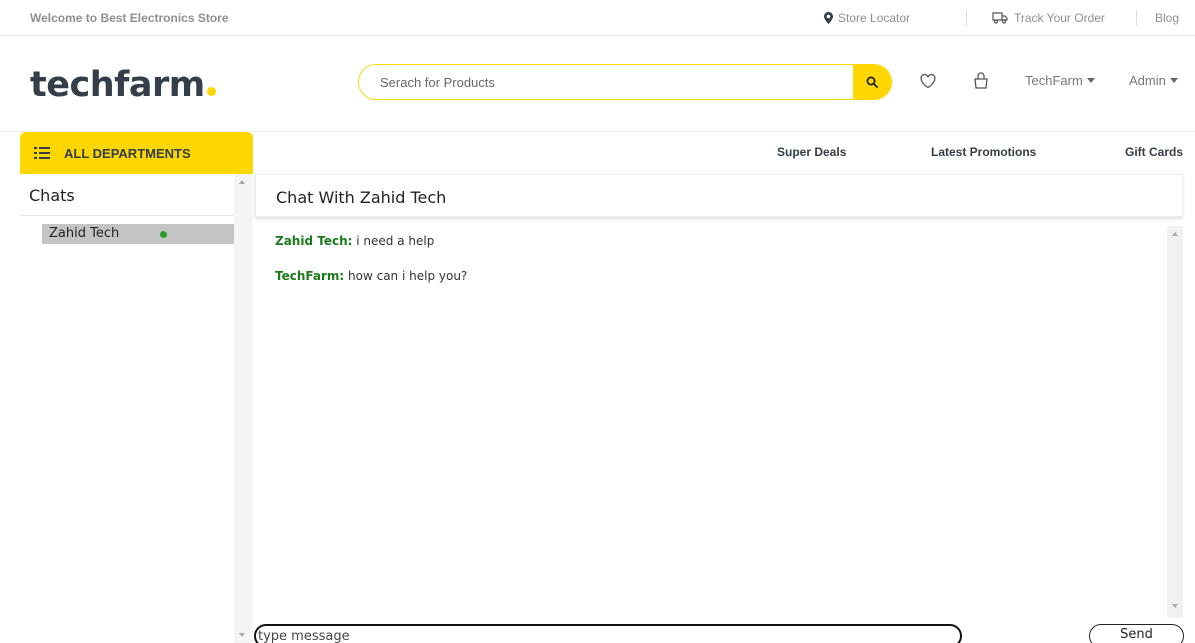 The height and width of the screenshot is (643, 1195). Describe the element at coordinates (138, 234) in the screenshot. I see `chat-list-item: Zahid Tech` at that location.